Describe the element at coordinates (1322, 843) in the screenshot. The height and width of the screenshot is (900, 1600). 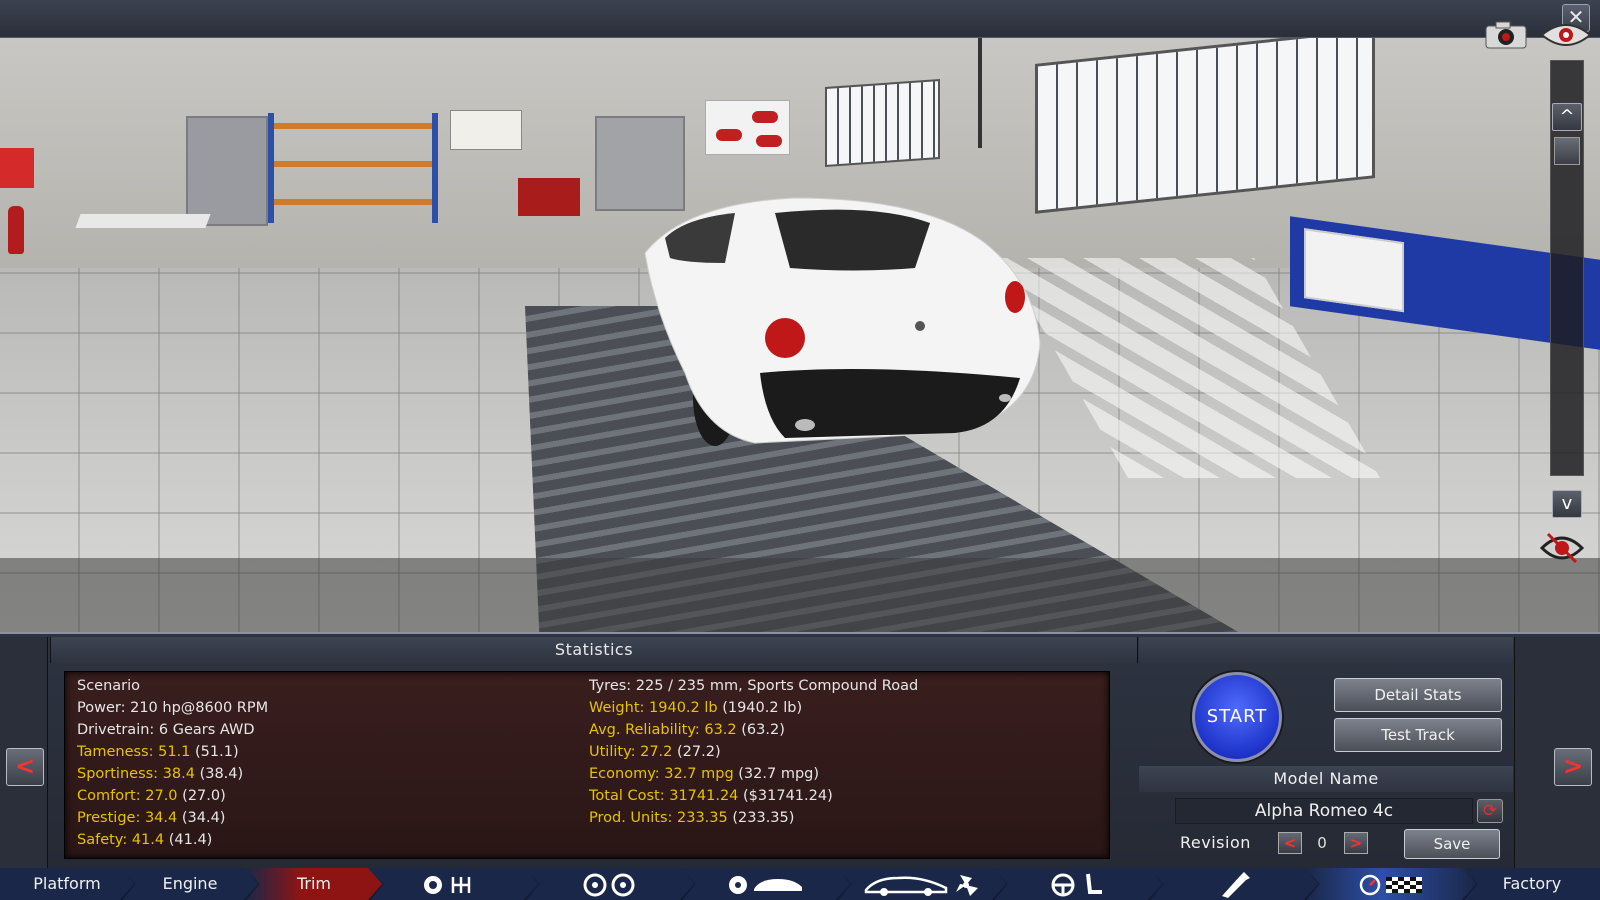
I see `revision-value: 0` at that location.